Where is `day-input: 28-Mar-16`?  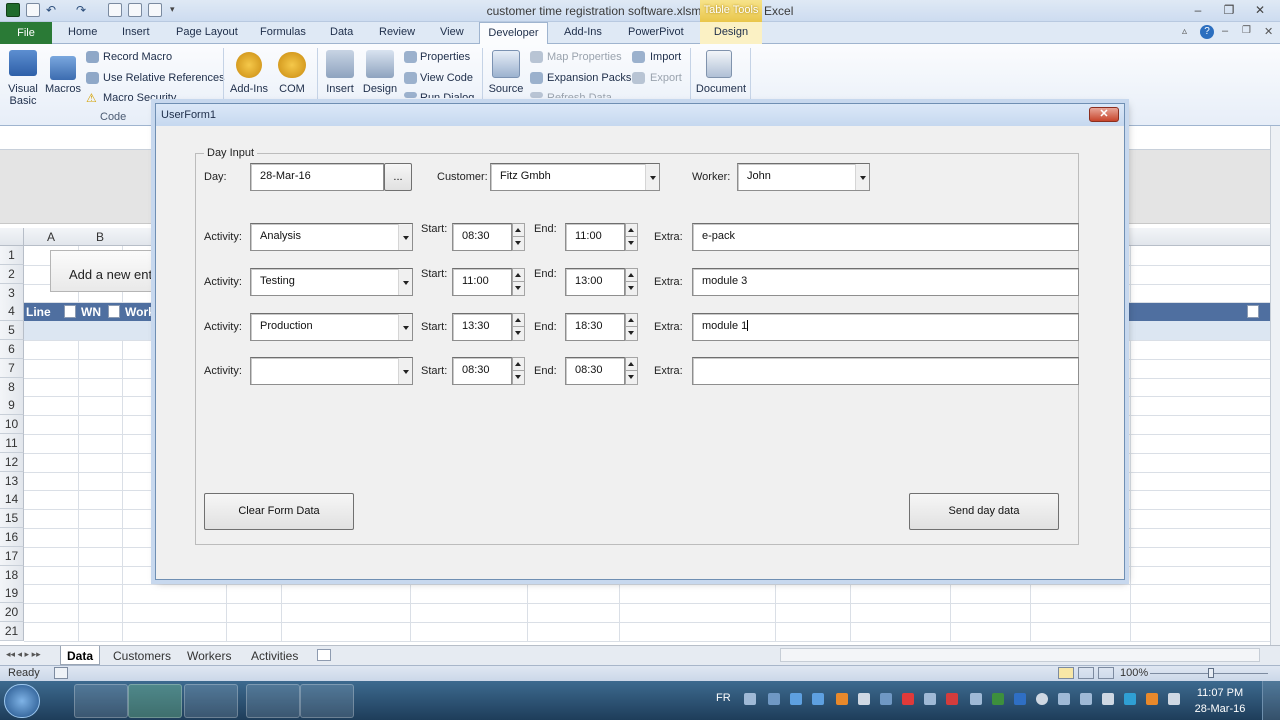
day-input: 28-Mar-16 is located at coordinates (317, 177).